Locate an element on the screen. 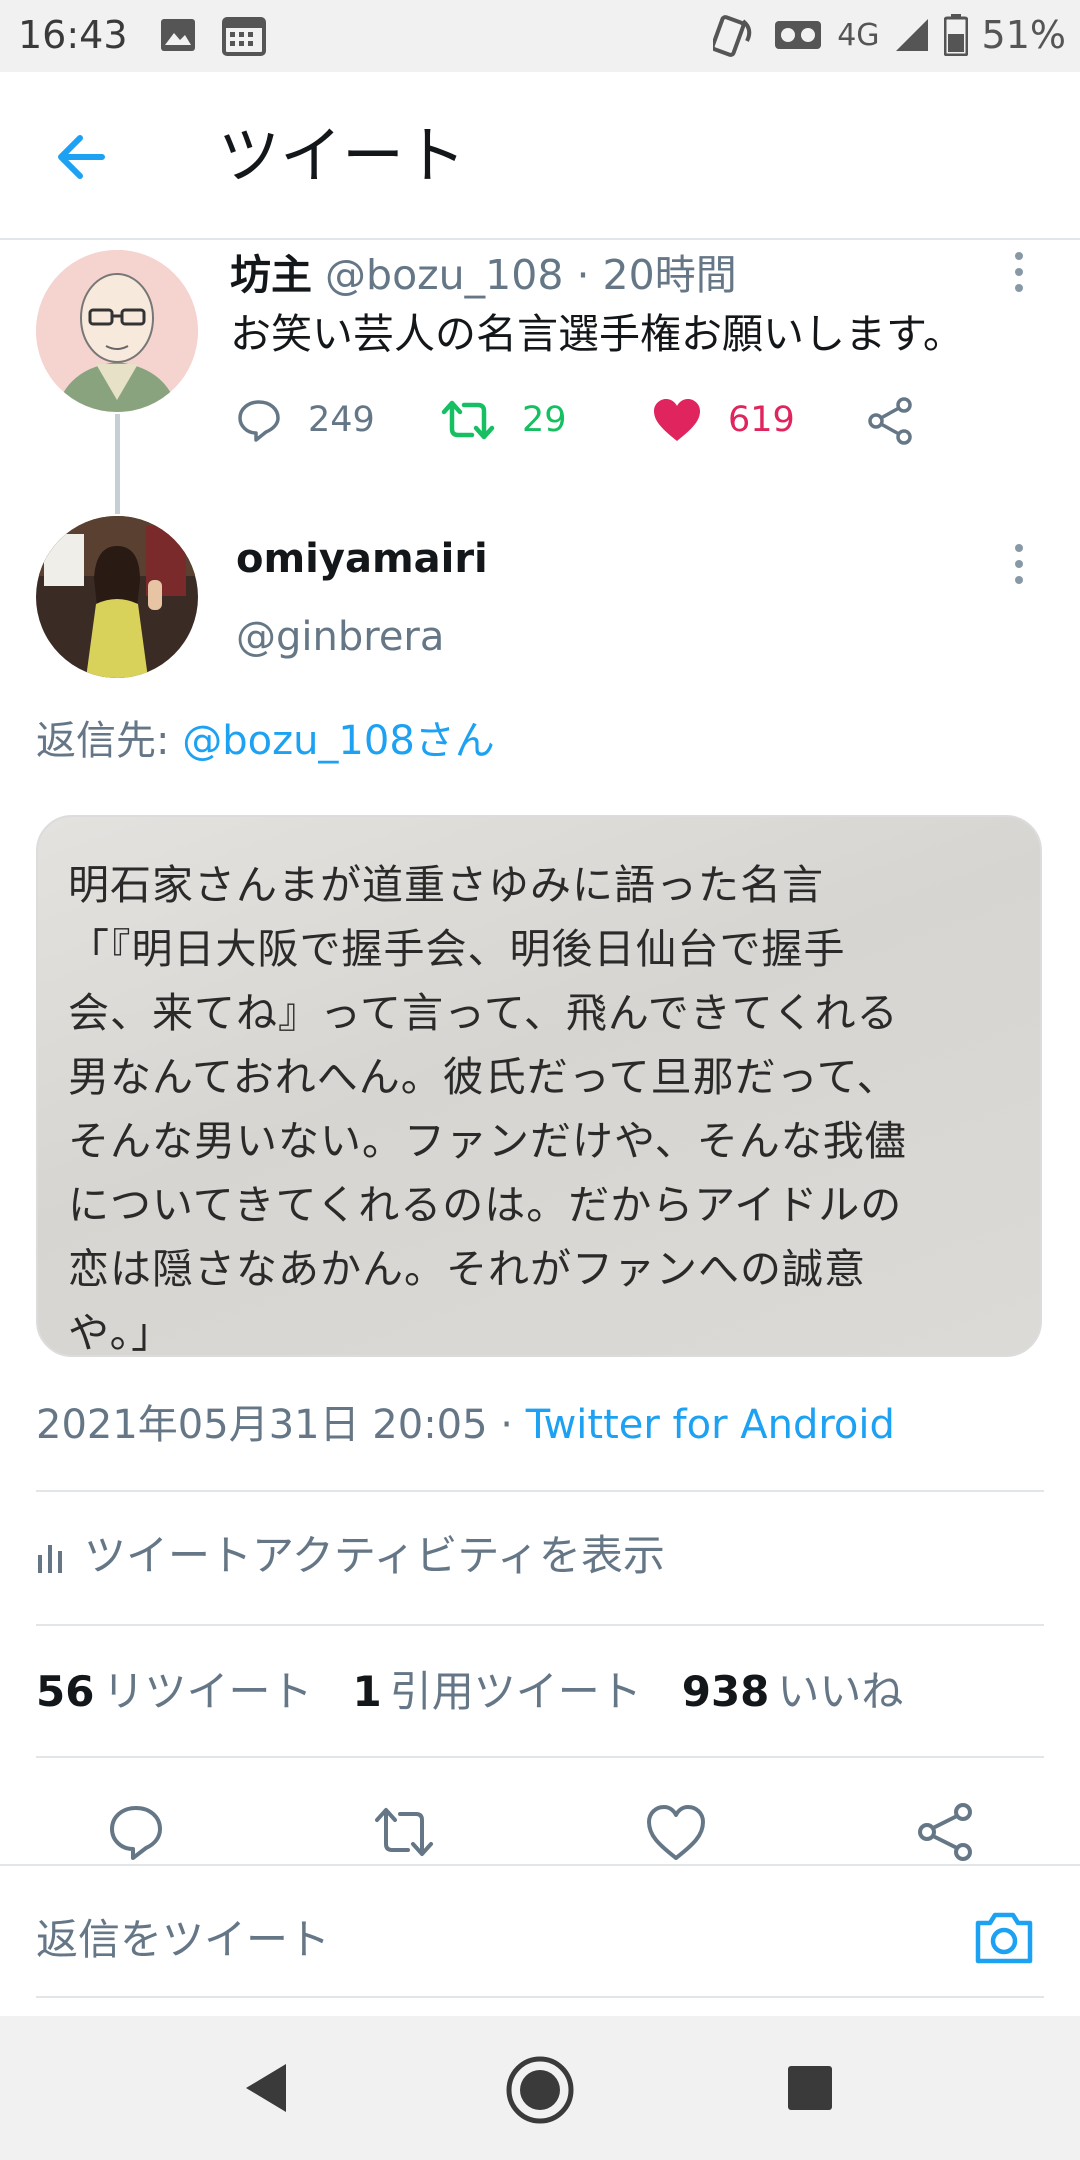 The image size is (1080, 2160). nfc-icon is located at coordinates (732, 36).